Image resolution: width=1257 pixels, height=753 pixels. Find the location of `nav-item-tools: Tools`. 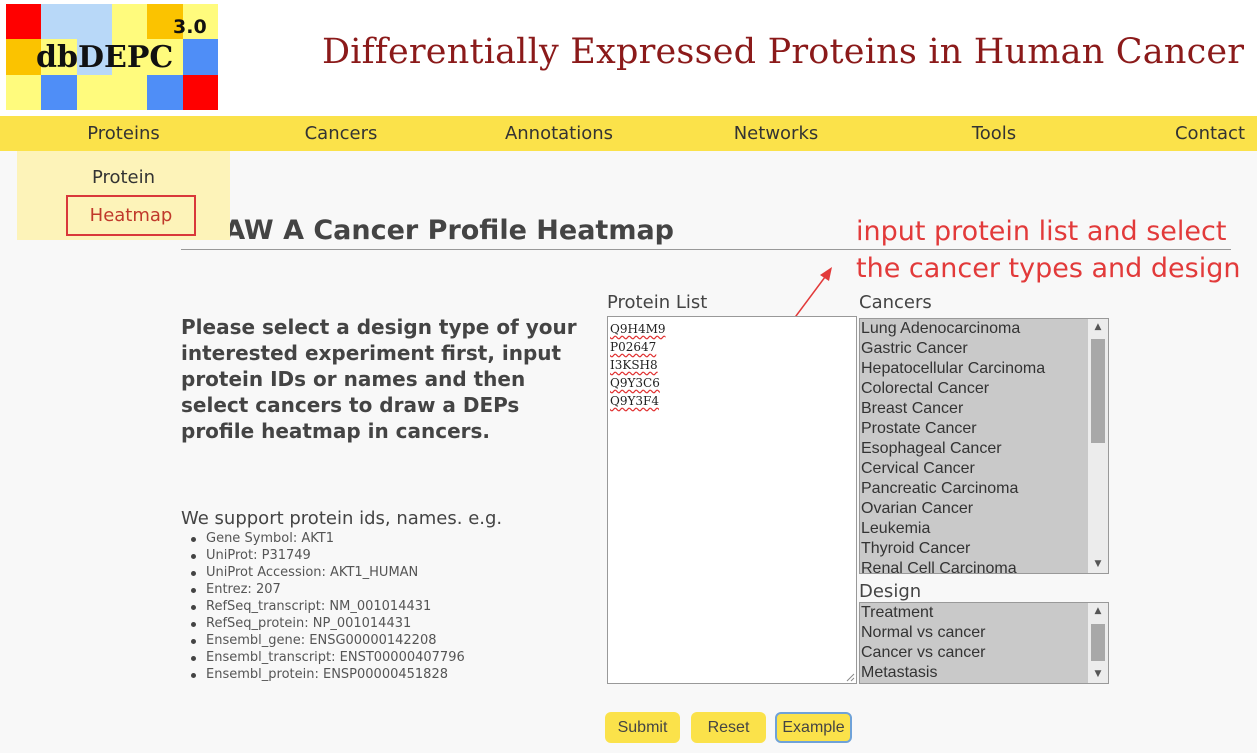

nav-item-tools: Tools is located at coordinates (994, 133).